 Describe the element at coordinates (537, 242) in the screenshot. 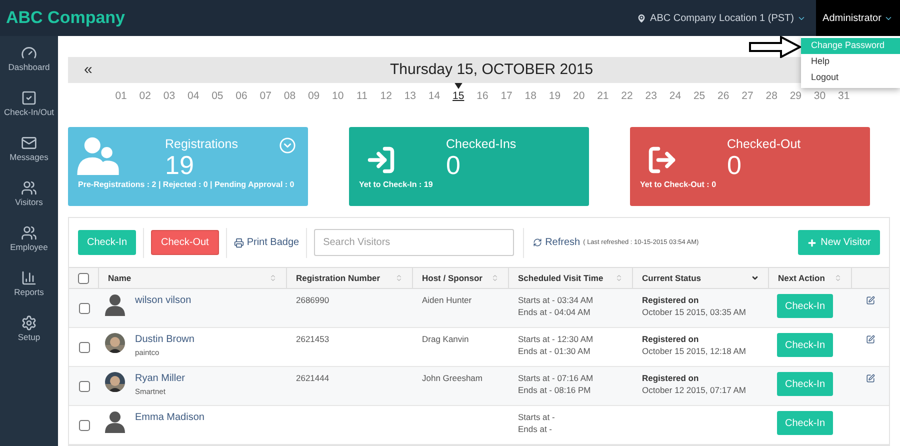

I see `refresh-icon` at that location.